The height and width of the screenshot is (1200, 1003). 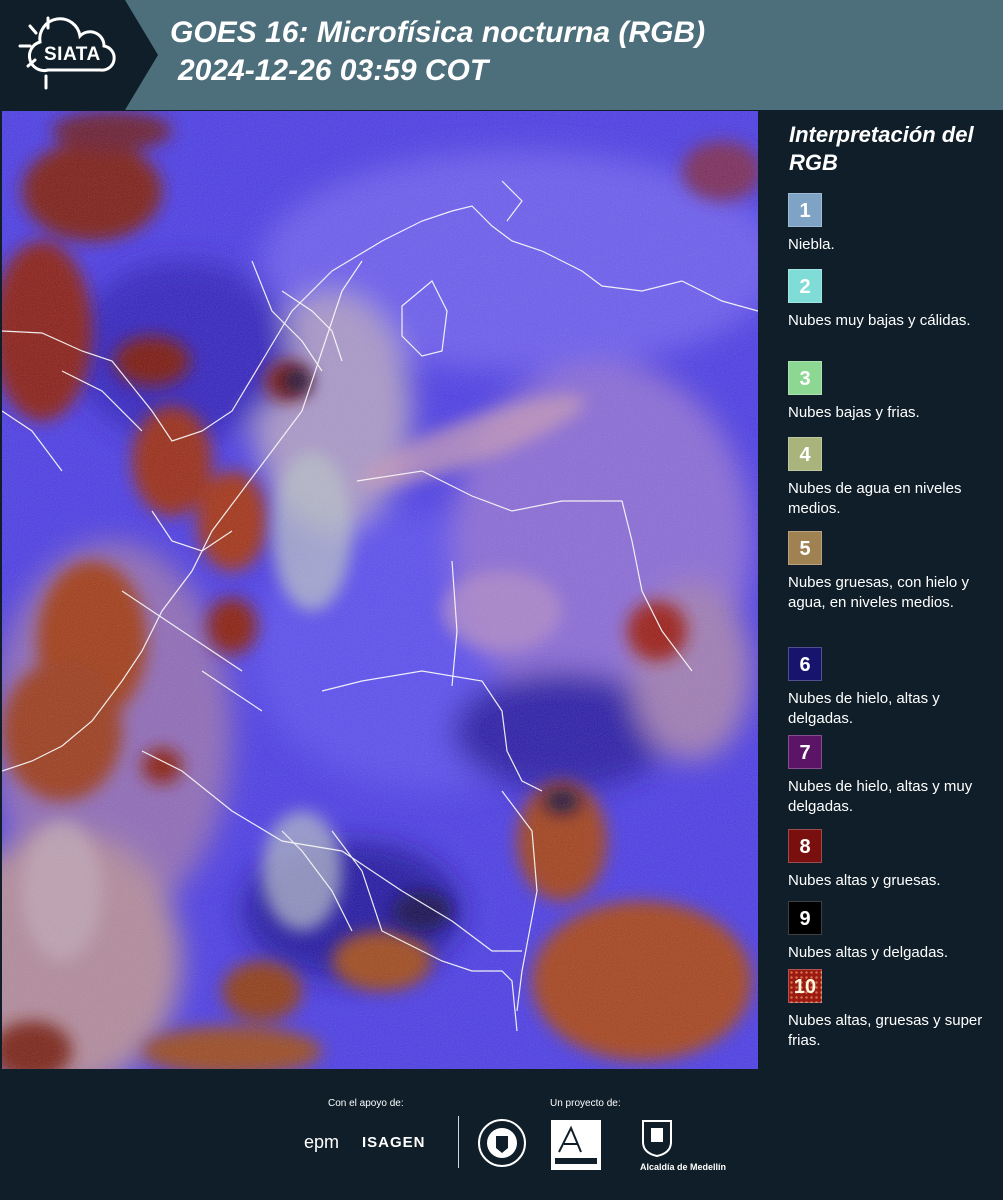 I want to click on siata-logo-text: SIATA, so click(x=72, y=54).